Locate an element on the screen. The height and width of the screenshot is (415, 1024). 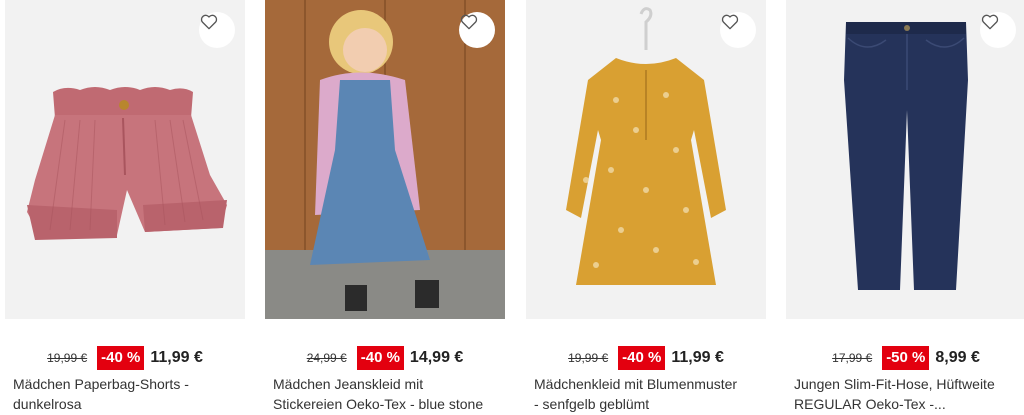
price-row: 24,99 € -40 % 14,99 € is located at coordinates (385, 358).